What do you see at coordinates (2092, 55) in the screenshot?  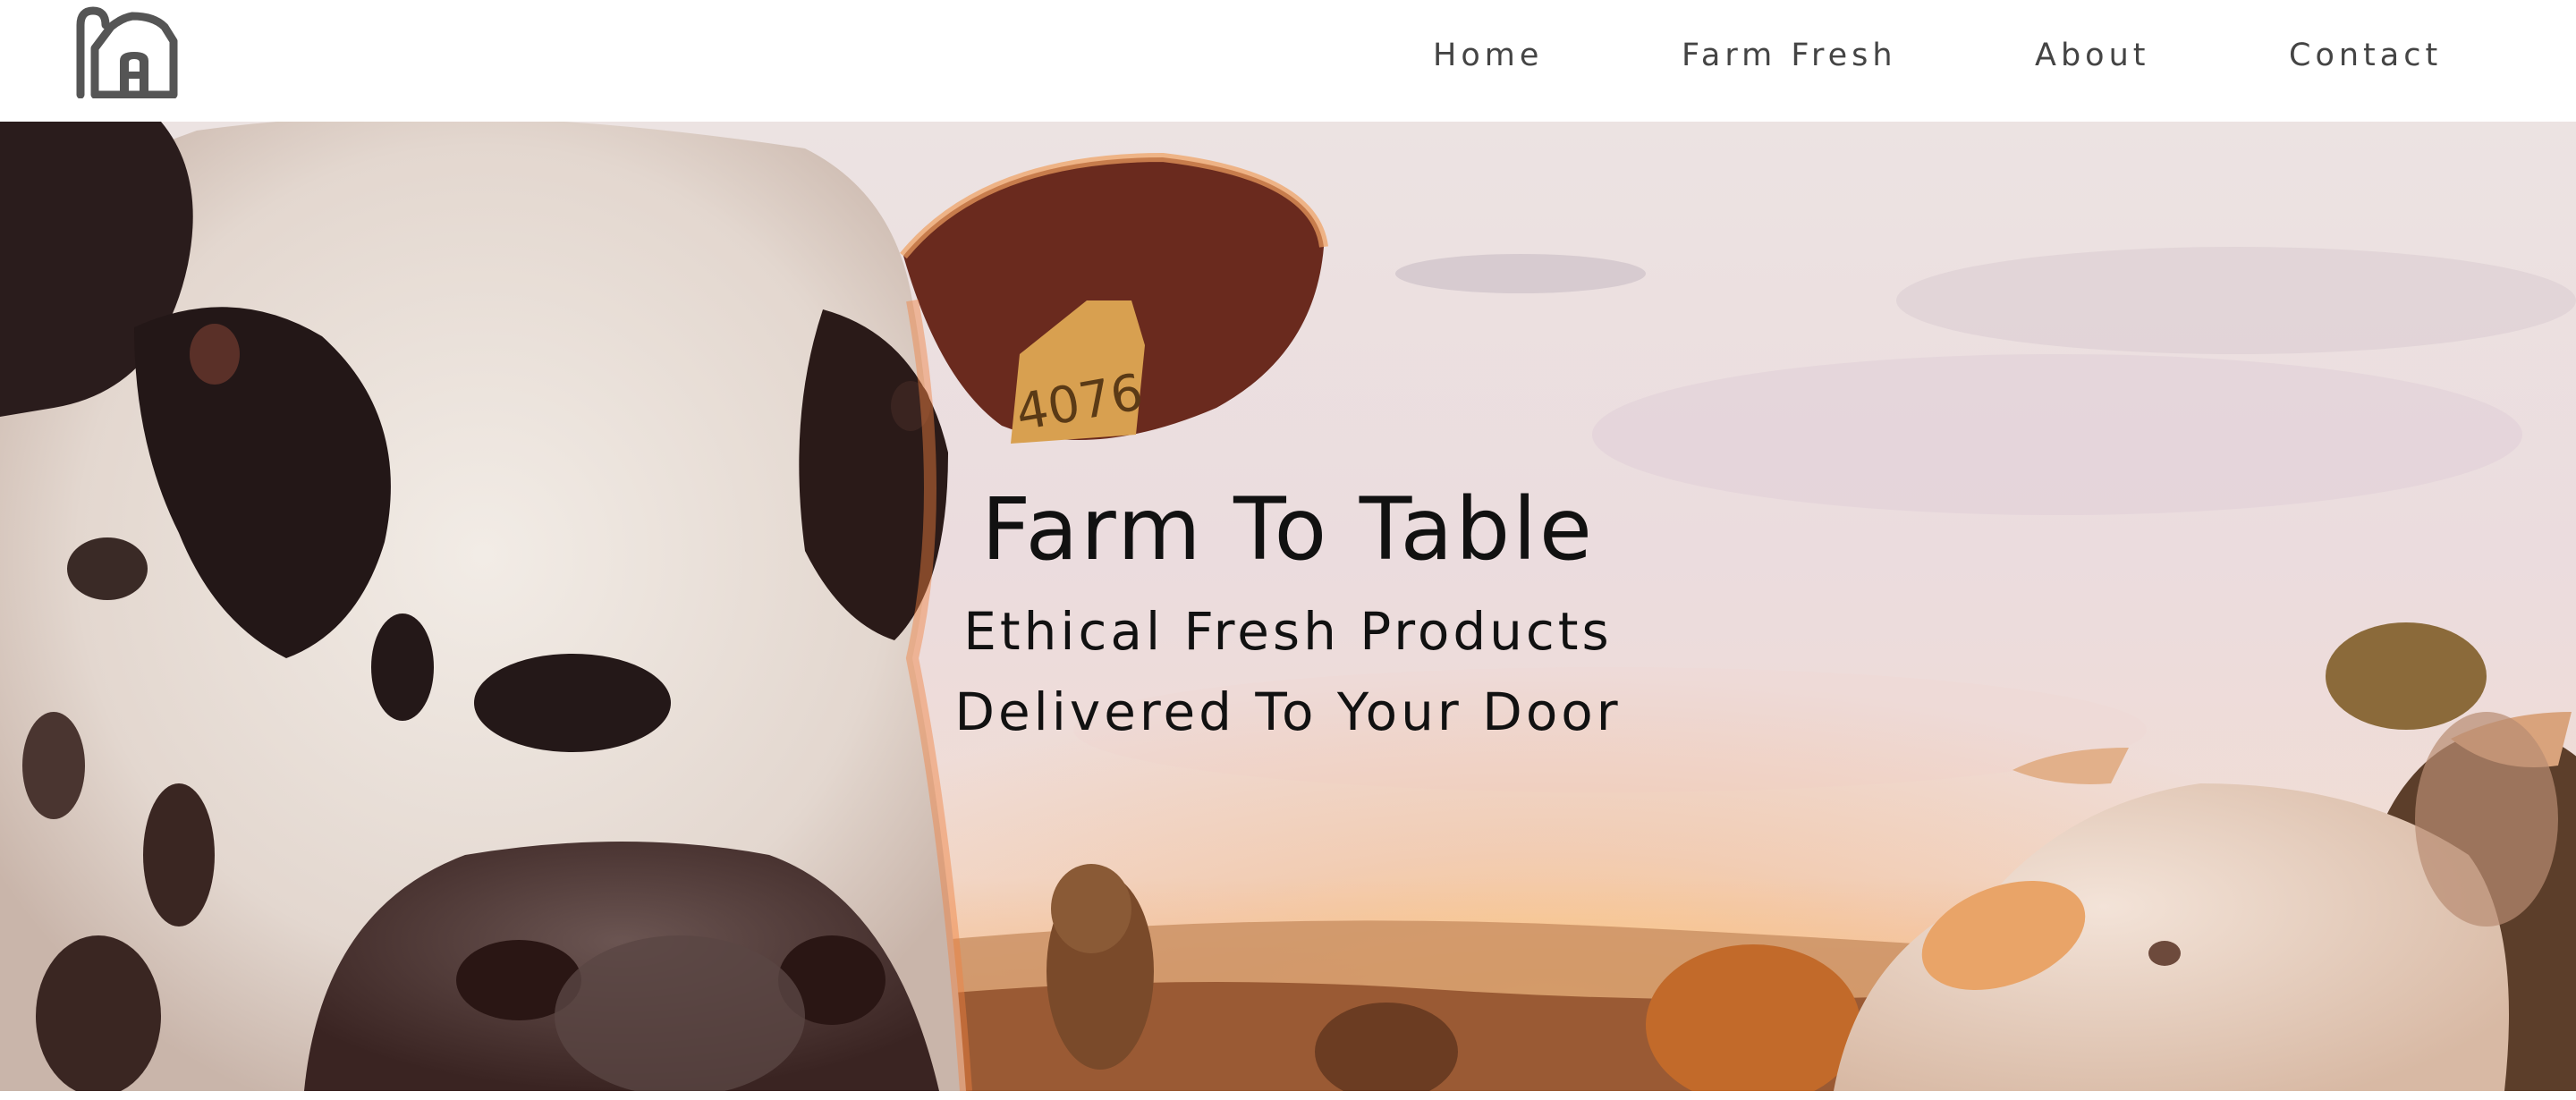 I see `nav-about-link: About` at bounding box center [2092, 55].